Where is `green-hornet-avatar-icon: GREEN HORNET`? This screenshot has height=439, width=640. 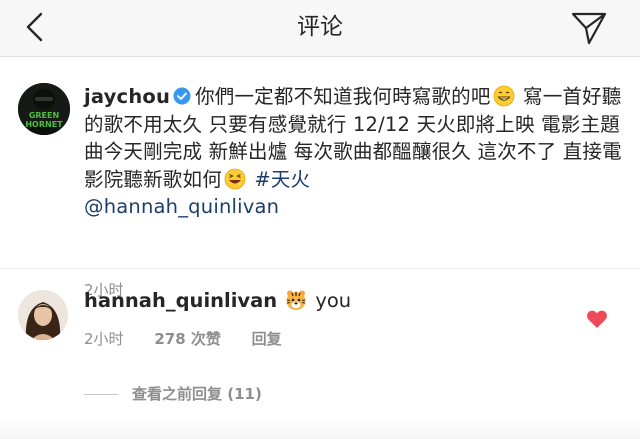 green-hornet-avatar-icon: GREEN HORNET is located at coordinates (44, 109).